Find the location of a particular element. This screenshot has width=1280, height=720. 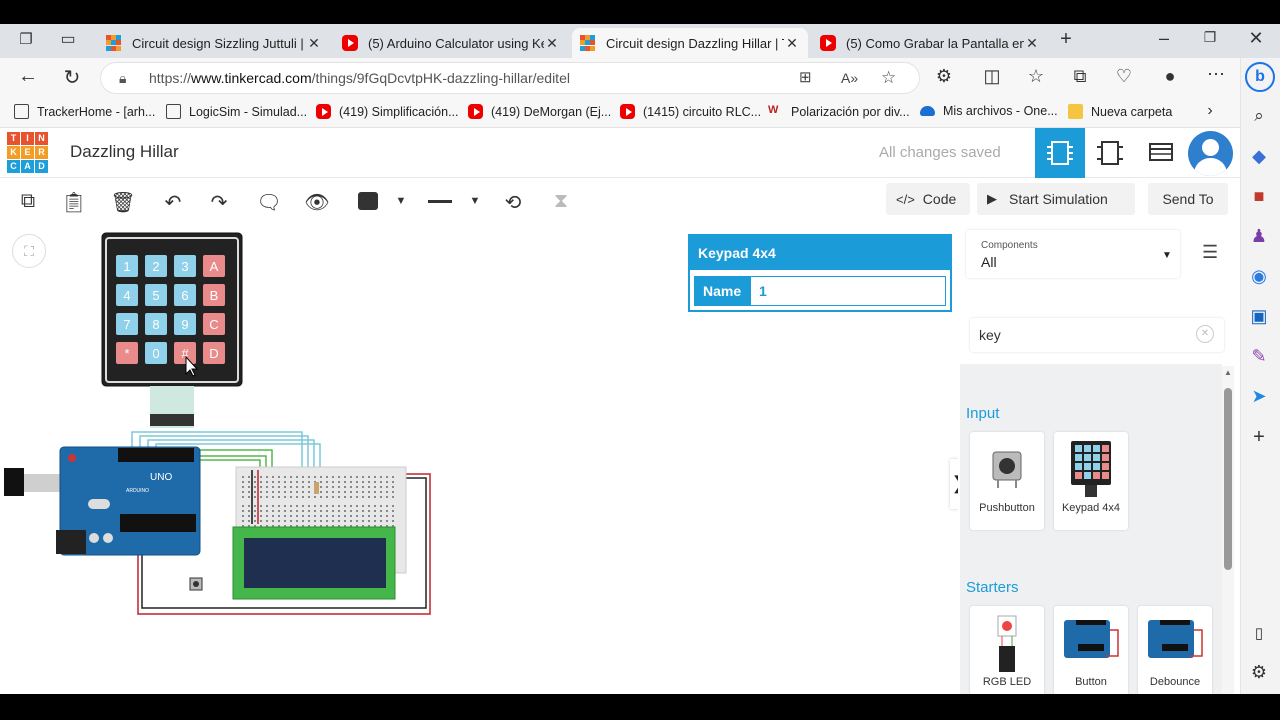

design-title: Dazzling Hillar is located at coordinates (124, 152).